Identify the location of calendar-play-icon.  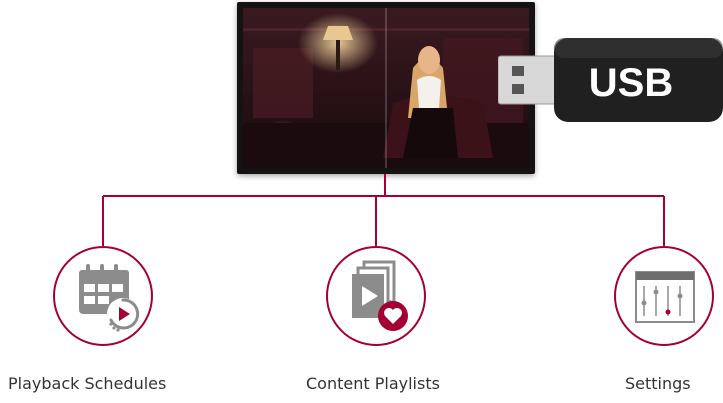
(109, 298).